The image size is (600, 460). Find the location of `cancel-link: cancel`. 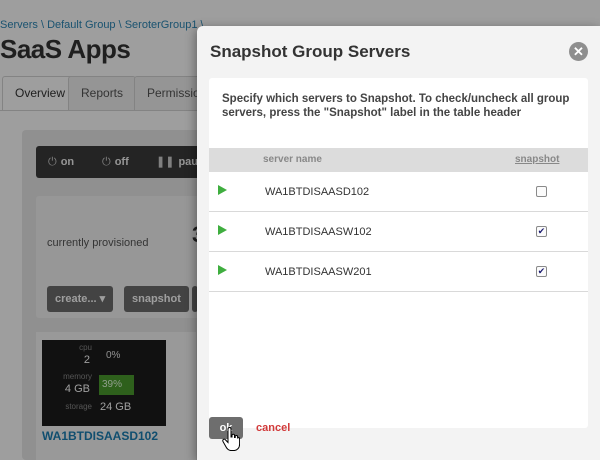

cancel-link: cancel is located at coordinates (273, 428).